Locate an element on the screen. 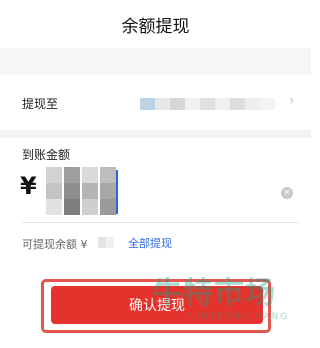 This screenshot has height=348, width=320. section-spacer is located at coordinates (155, 61).